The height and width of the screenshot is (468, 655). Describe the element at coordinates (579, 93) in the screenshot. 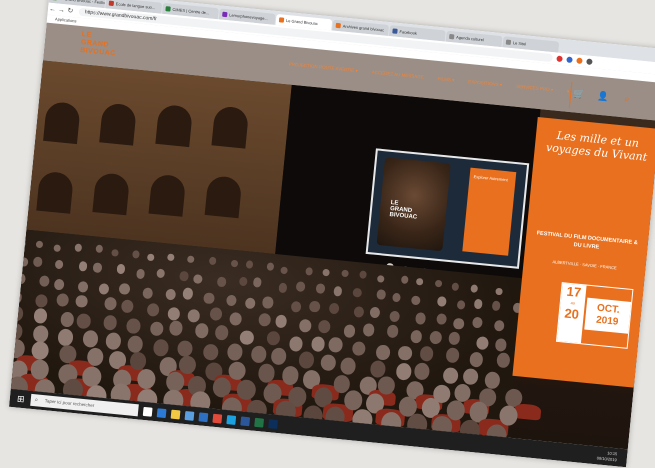

I see `cart-icon: 🛒` at that location.